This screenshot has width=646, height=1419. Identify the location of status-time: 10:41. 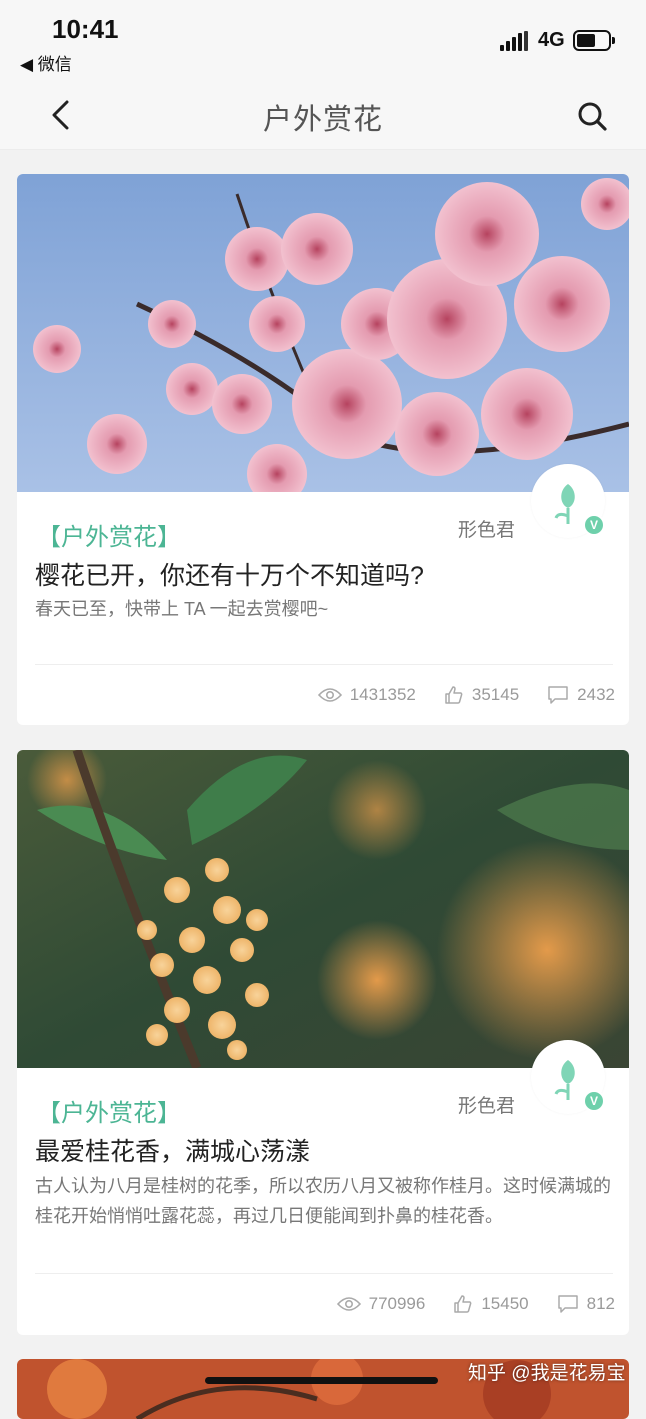
(85, 29).